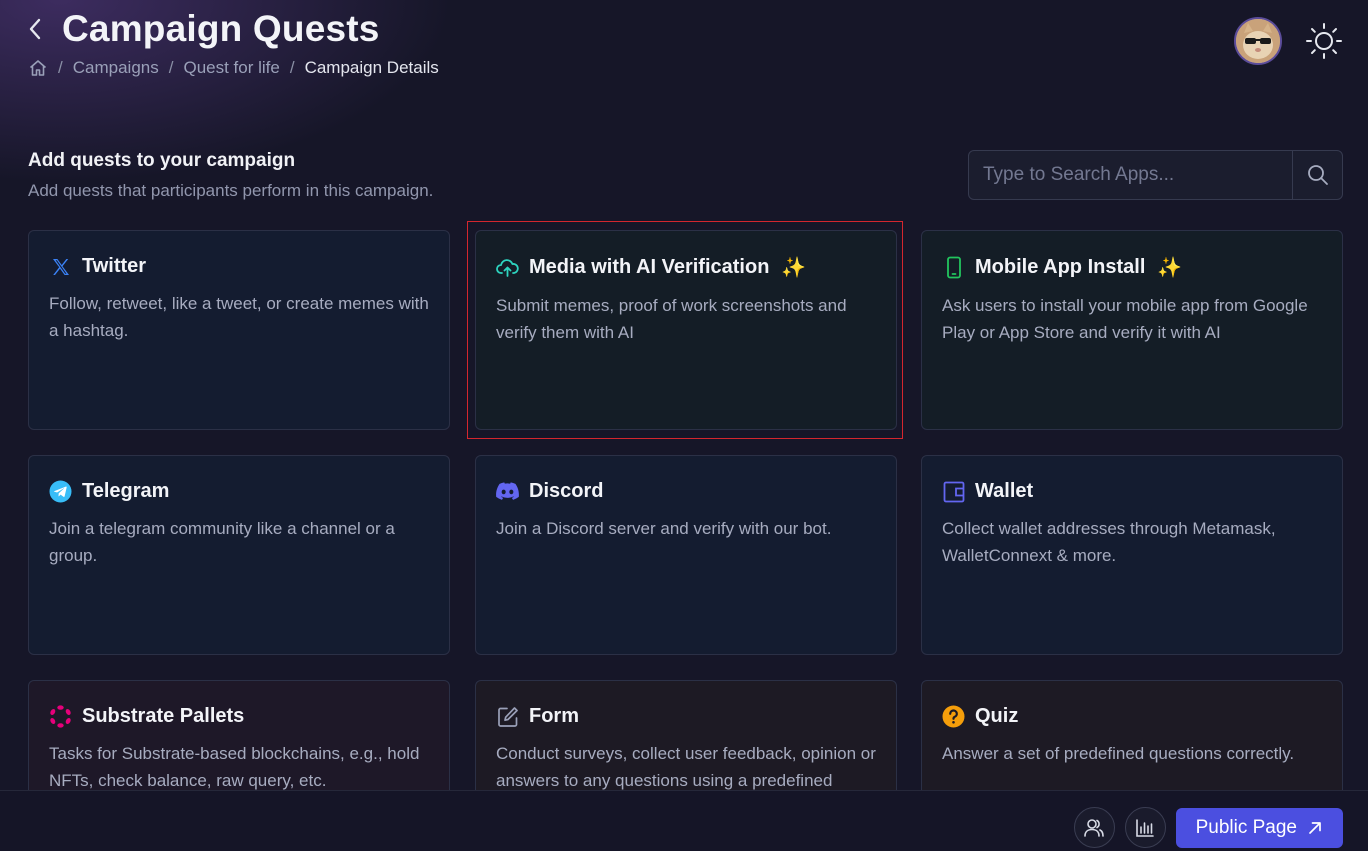  I want to click on top-right-actions, so click(1289, 41).